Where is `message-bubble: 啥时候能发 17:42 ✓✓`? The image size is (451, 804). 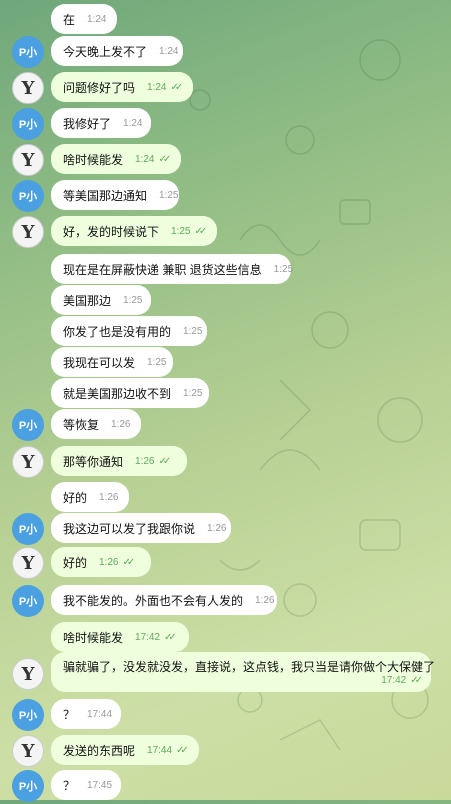
message-bubble: 啥时候能发 17:42 ✓✓ is located at coordinates (120, 637).